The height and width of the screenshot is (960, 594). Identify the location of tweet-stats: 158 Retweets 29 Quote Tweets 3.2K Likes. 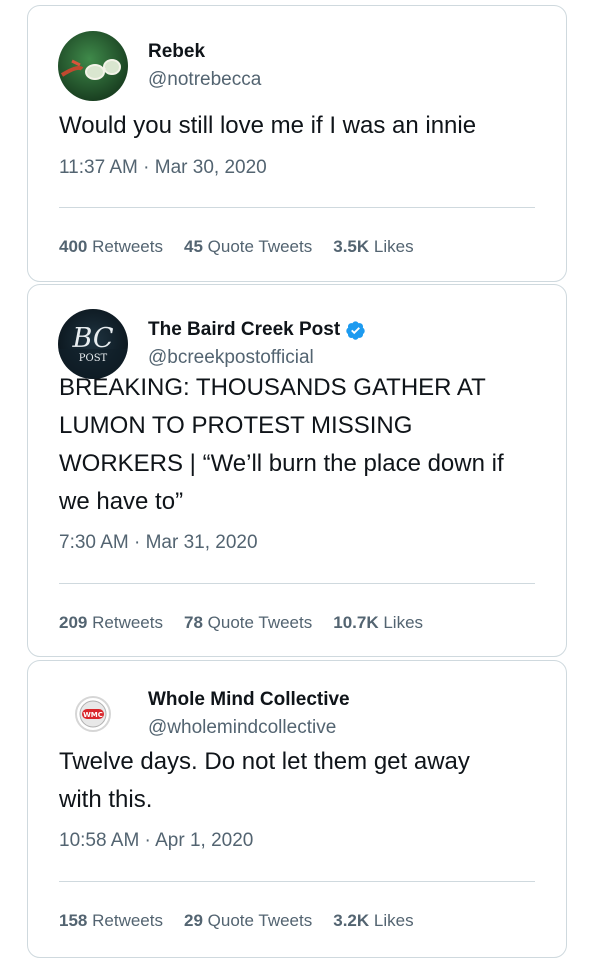
(247, 921).